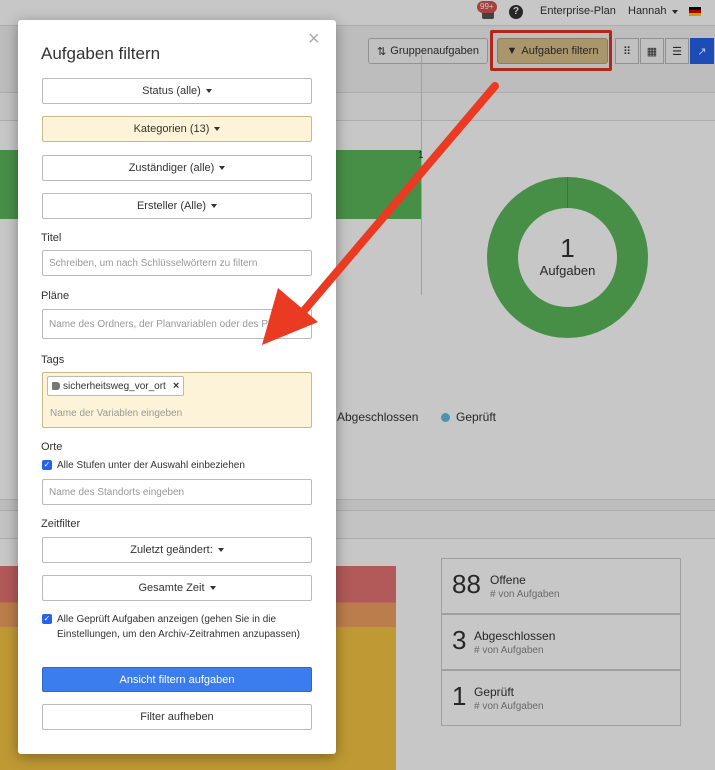 This screenshot has height=770, width=715. Describe the element at coordinates (171, 168) in the screenshot. I see `assignee-dropdown-label: Zuständiger (alle)` at that location.